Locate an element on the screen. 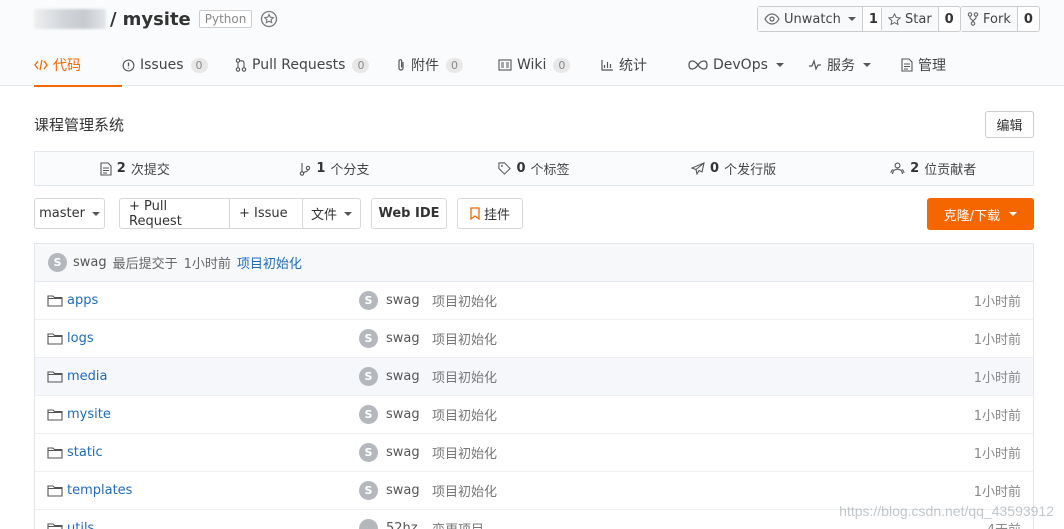  tab-services: 服务 is located at coordinates (854, 65).